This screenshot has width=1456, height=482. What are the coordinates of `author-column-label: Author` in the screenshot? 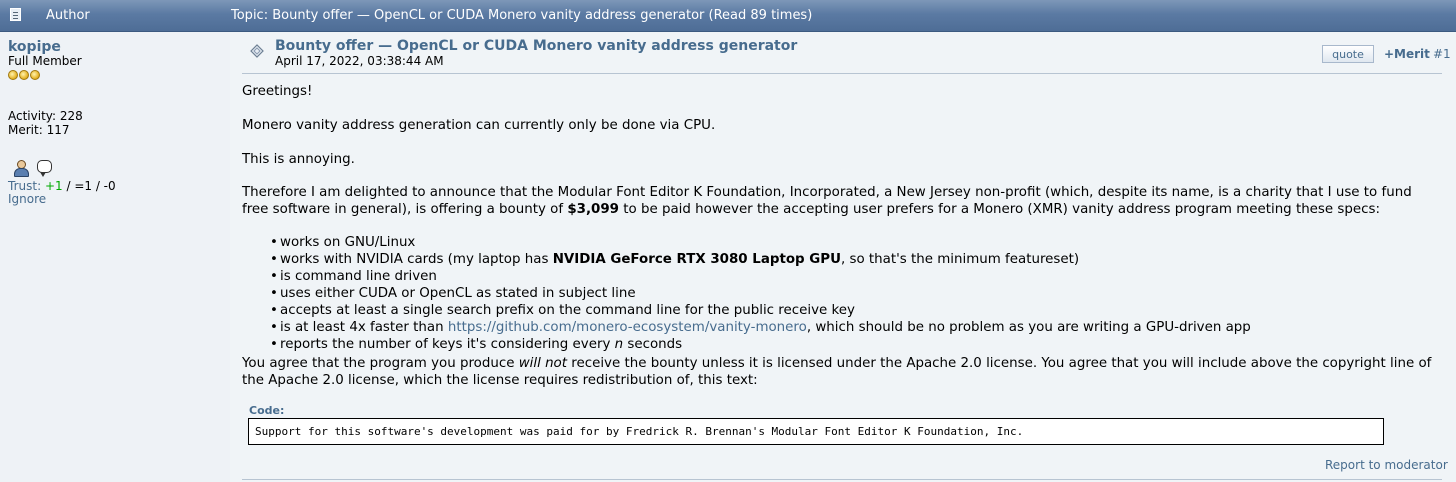 It's located at (68, 15).